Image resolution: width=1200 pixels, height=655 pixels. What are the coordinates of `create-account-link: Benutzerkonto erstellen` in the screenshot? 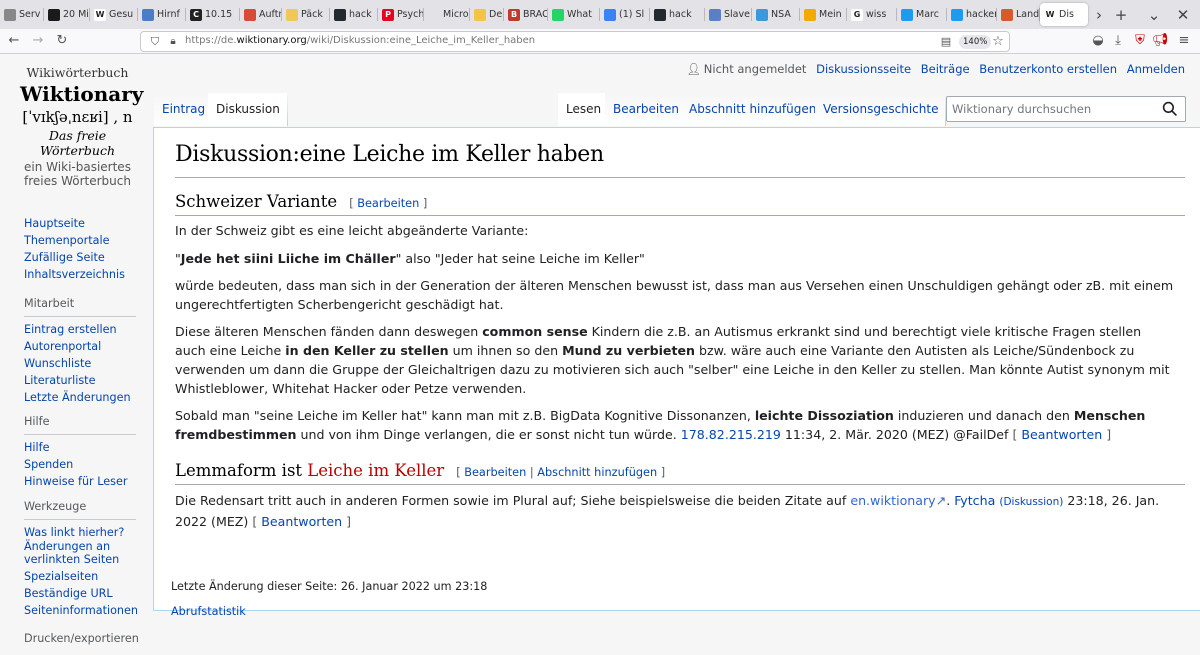 It's located at (1048, 69).